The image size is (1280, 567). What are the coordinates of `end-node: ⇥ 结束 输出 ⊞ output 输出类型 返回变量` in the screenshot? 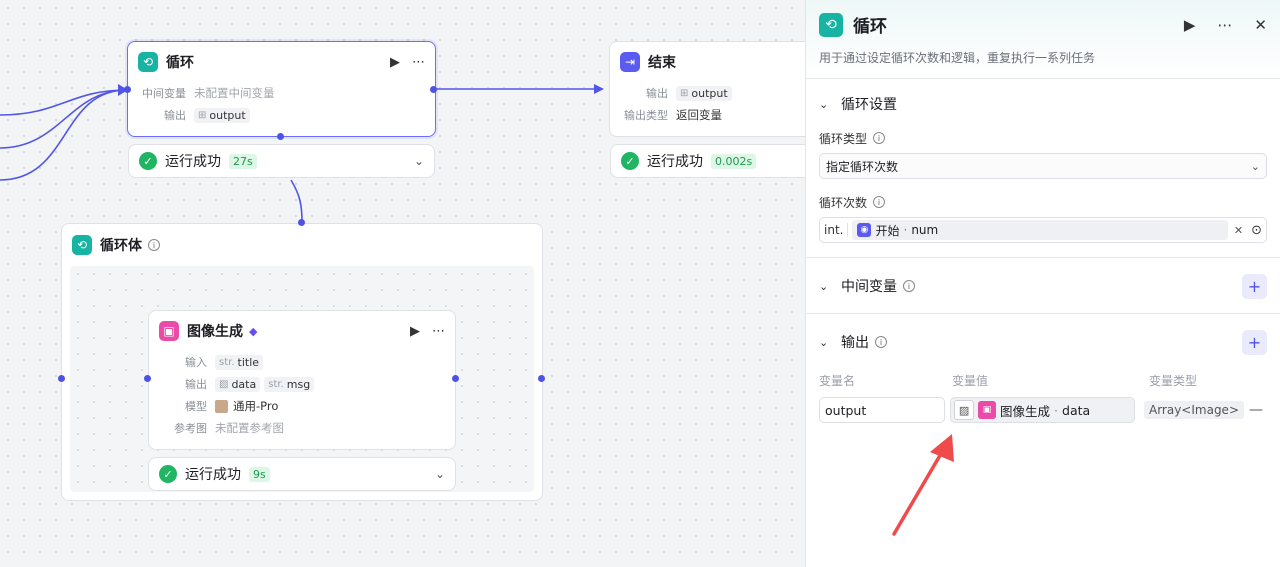 It's located at (707, 89).